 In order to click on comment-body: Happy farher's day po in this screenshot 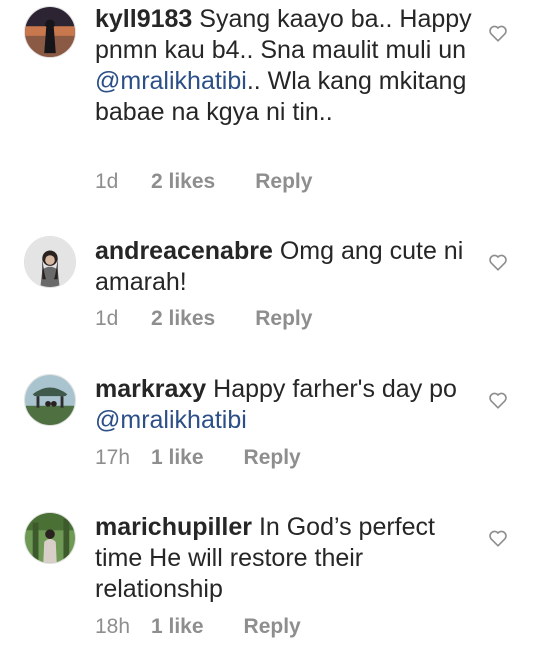, I will do `click(331, 389)`.